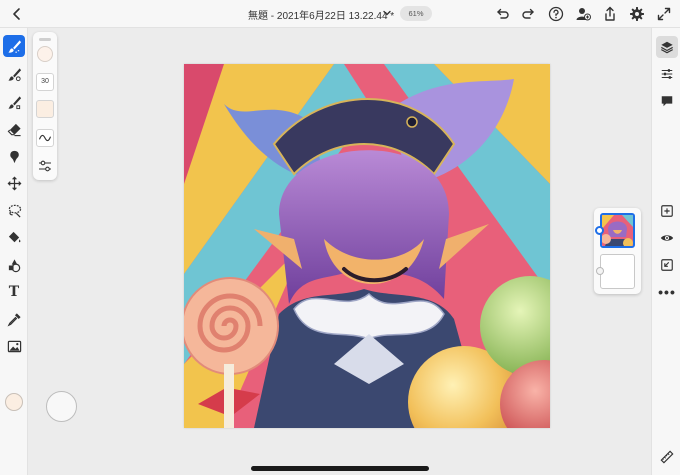 The width and height of the screenshot is (680, 475). I want to click on shape-tool, so click(14, 265).